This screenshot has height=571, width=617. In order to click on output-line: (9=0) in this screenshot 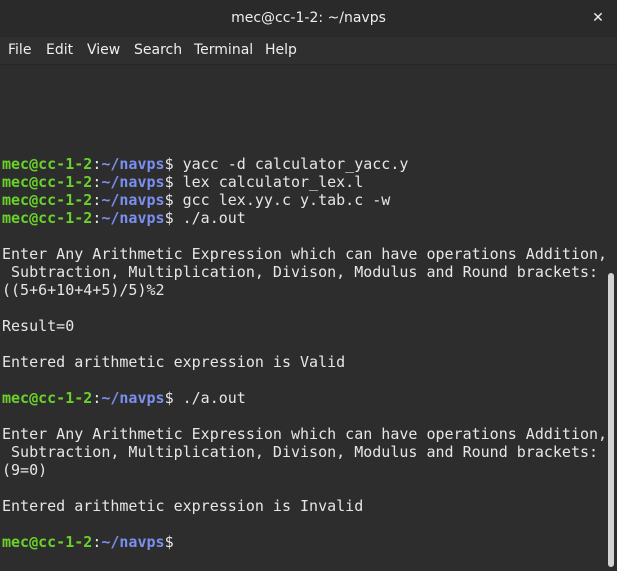, I will do `click(304, 470)`.